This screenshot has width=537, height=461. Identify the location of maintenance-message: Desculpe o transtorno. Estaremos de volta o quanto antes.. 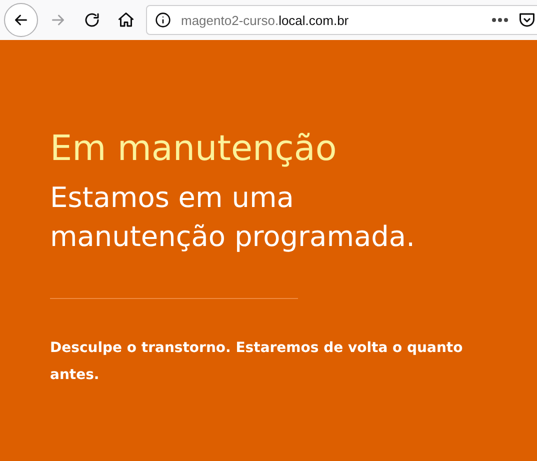
(257, 362).